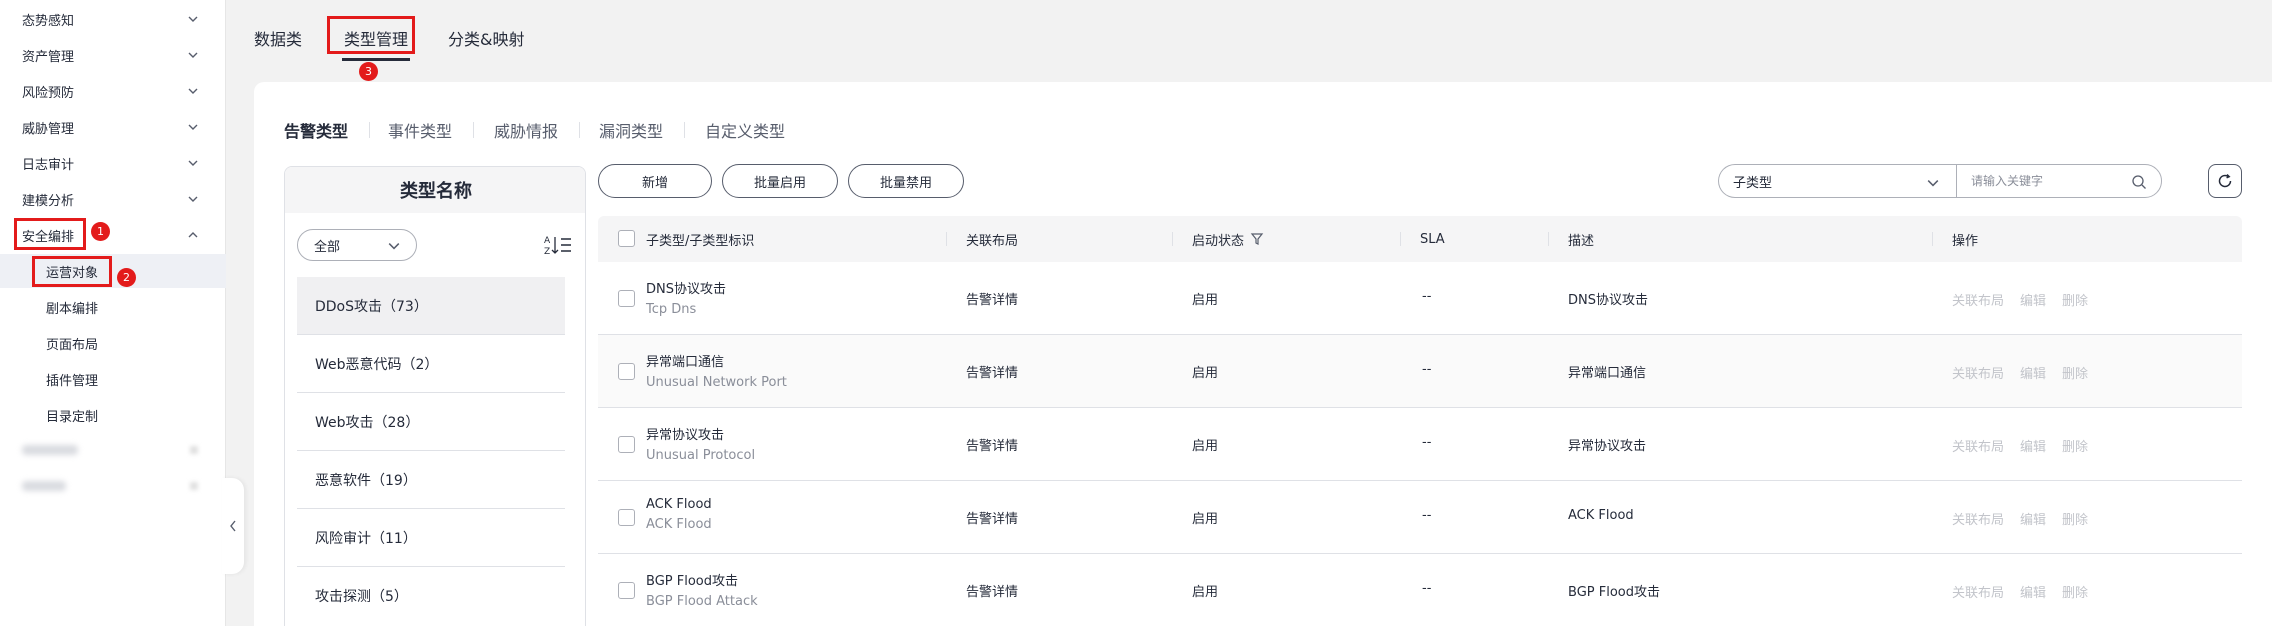 The width and height of the screenshot is (2272, 626). I want to click on refresh-button, so click(2225, 181).